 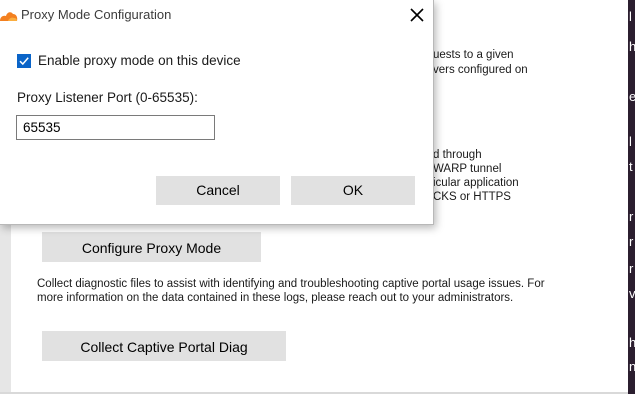 I want to click on cancel-button: Cancel, so click(x=218, y=190).